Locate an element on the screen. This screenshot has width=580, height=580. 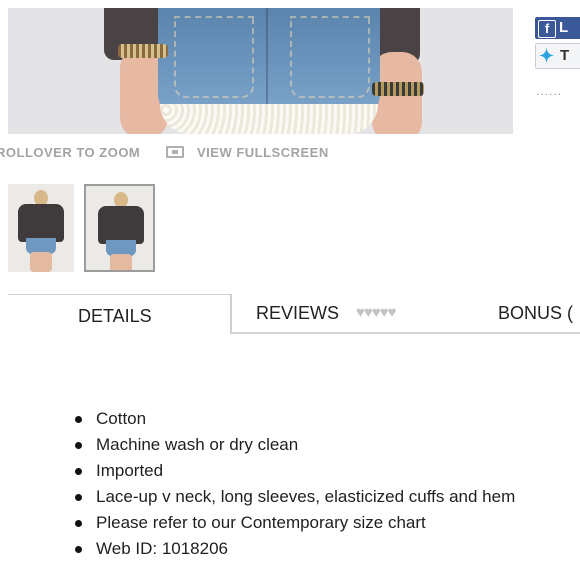
bracelets-left is located at coordinates (143, 51).